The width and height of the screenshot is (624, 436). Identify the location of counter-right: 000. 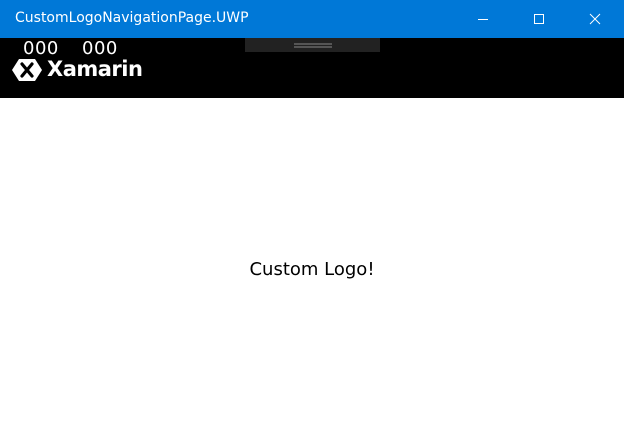
(100, 48).